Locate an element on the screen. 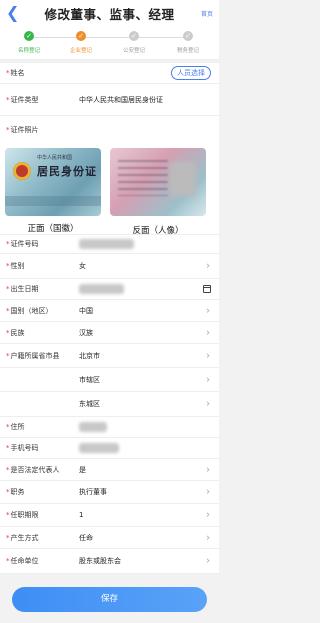 This screenshot has width=320, height=623. id-number-label: *证件号码 is located at coordinates (22, 244).